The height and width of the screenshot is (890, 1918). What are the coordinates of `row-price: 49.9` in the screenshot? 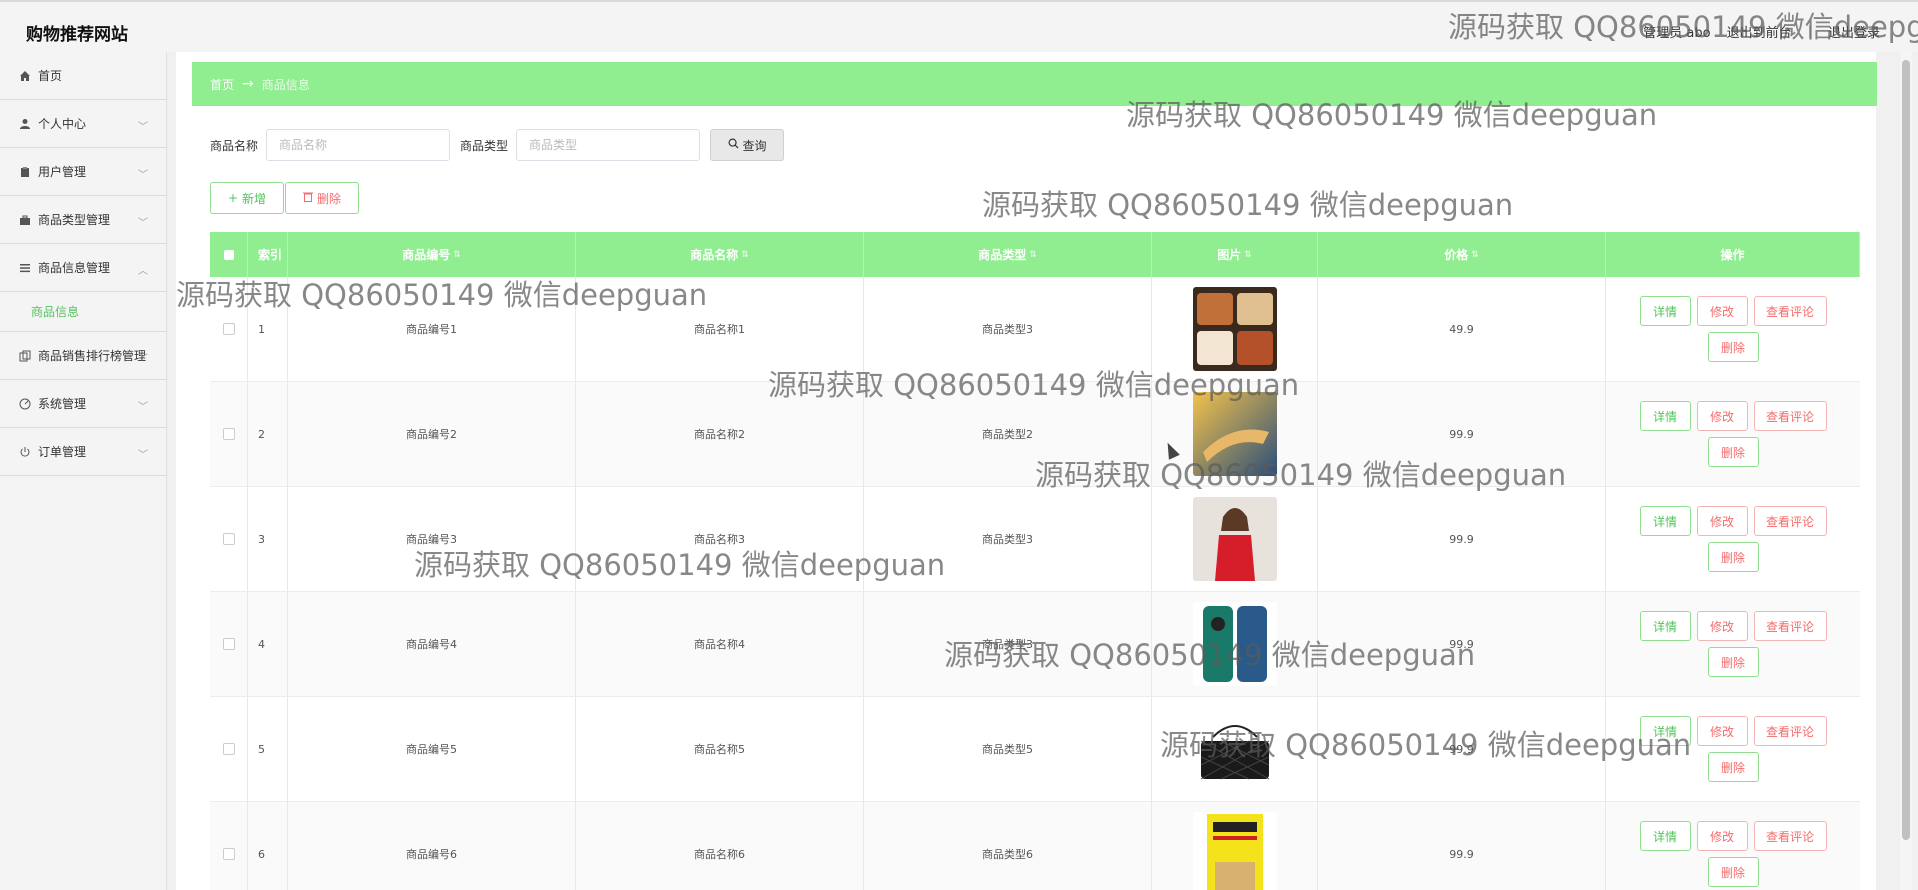 It's located at (1462, 329).